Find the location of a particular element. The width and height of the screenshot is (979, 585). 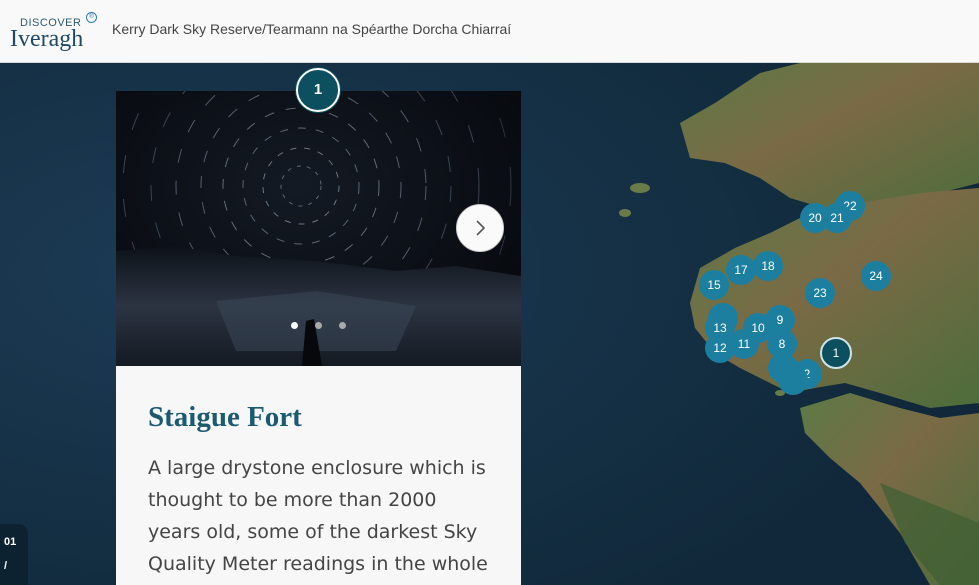

gallery-dot-1-active is located at coordinates (294, 325).